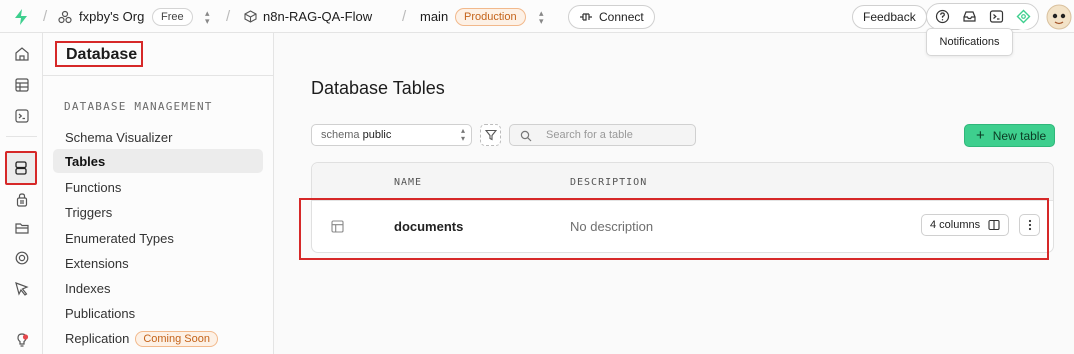  What do you see at coordinates (22, 200) in the screenshot?
I see `authentication-icon` at bounding box center [22, 200].